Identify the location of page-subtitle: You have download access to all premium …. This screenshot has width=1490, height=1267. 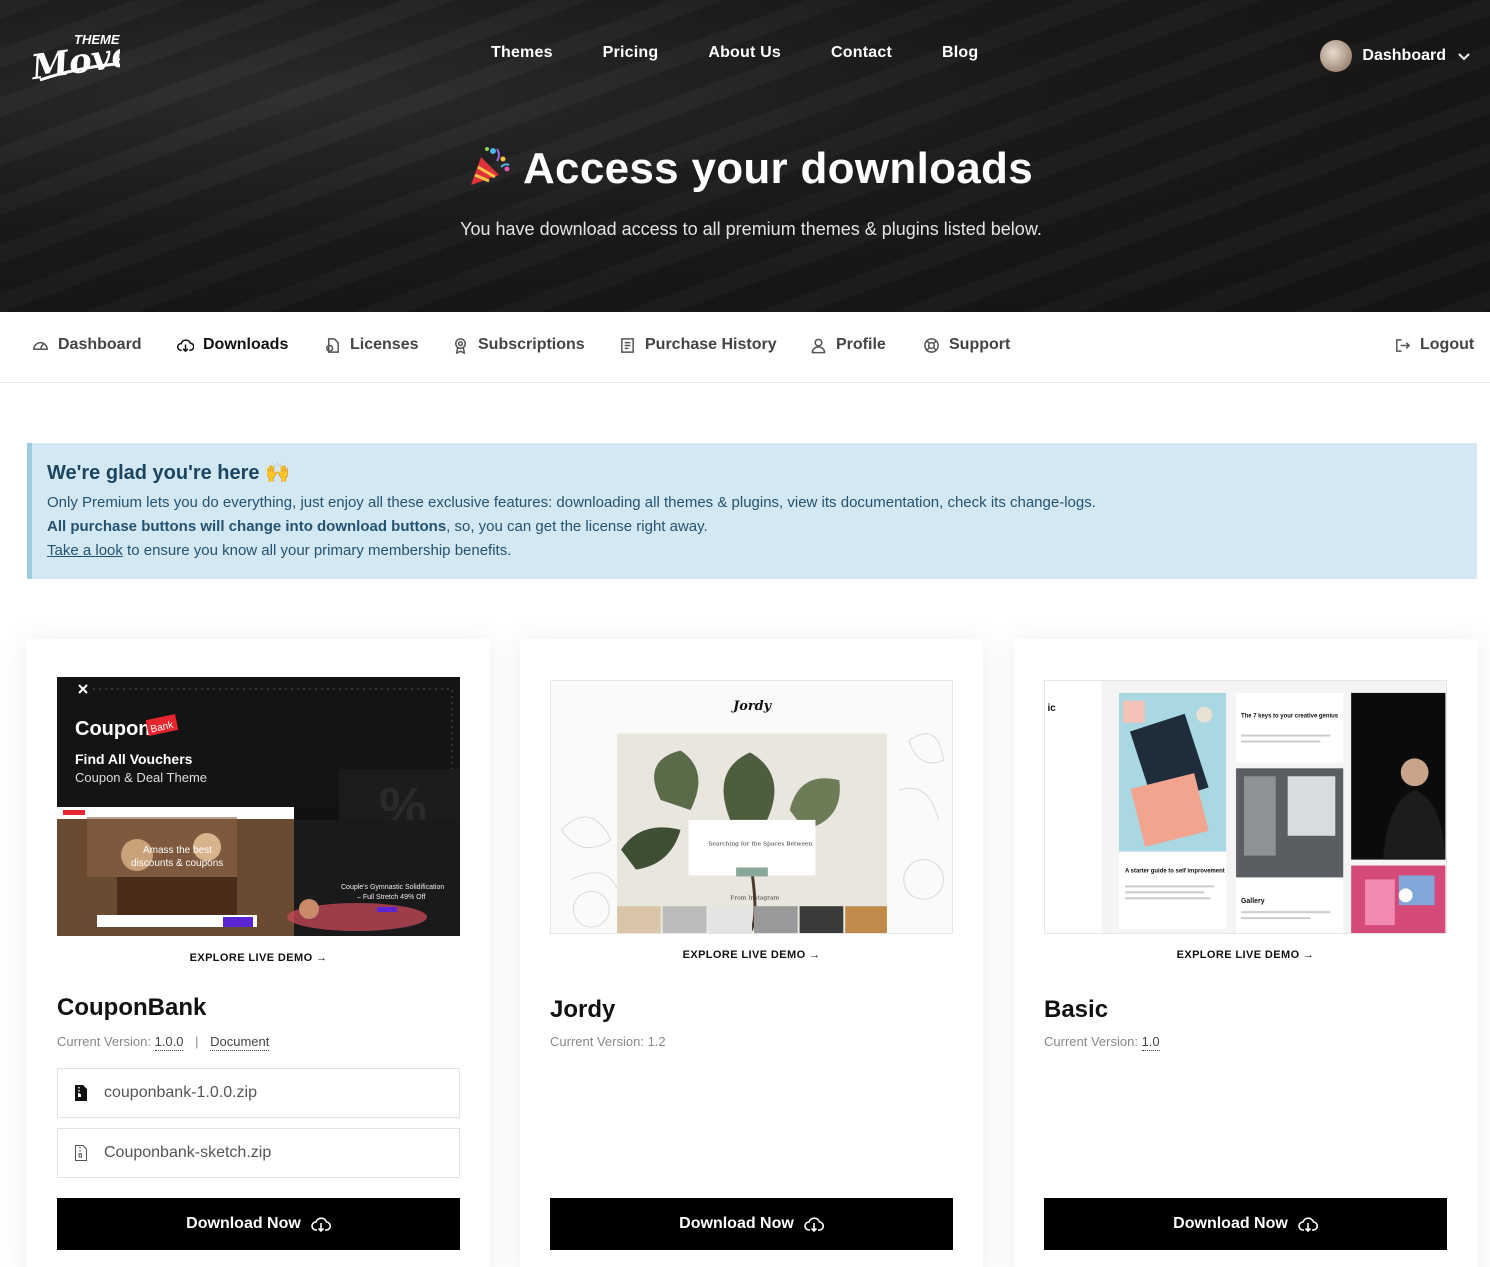
(751, 229).